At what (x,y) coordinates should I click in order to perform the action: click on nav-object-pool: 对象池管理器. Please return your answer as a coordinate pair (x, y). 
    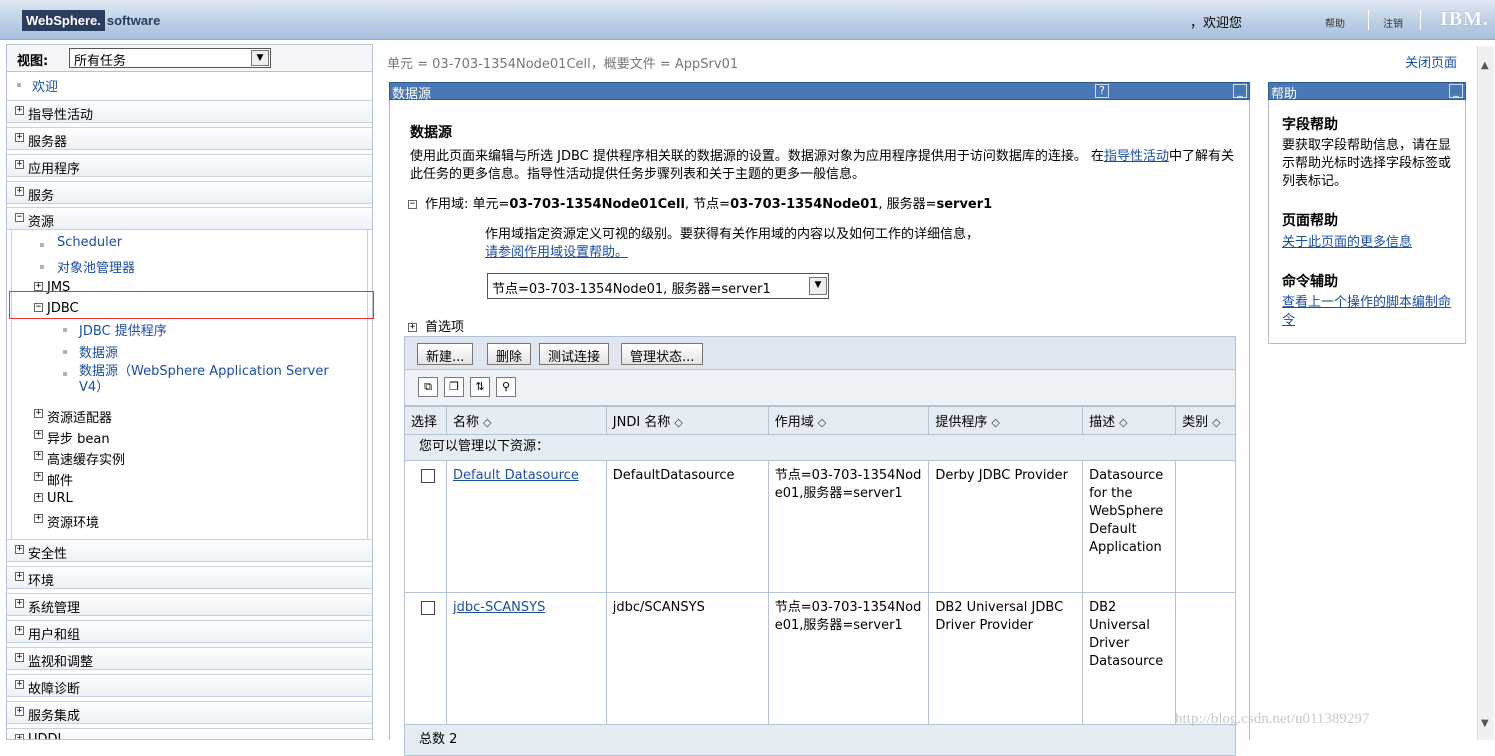
    Looking at the image, I should click on (96, 266).